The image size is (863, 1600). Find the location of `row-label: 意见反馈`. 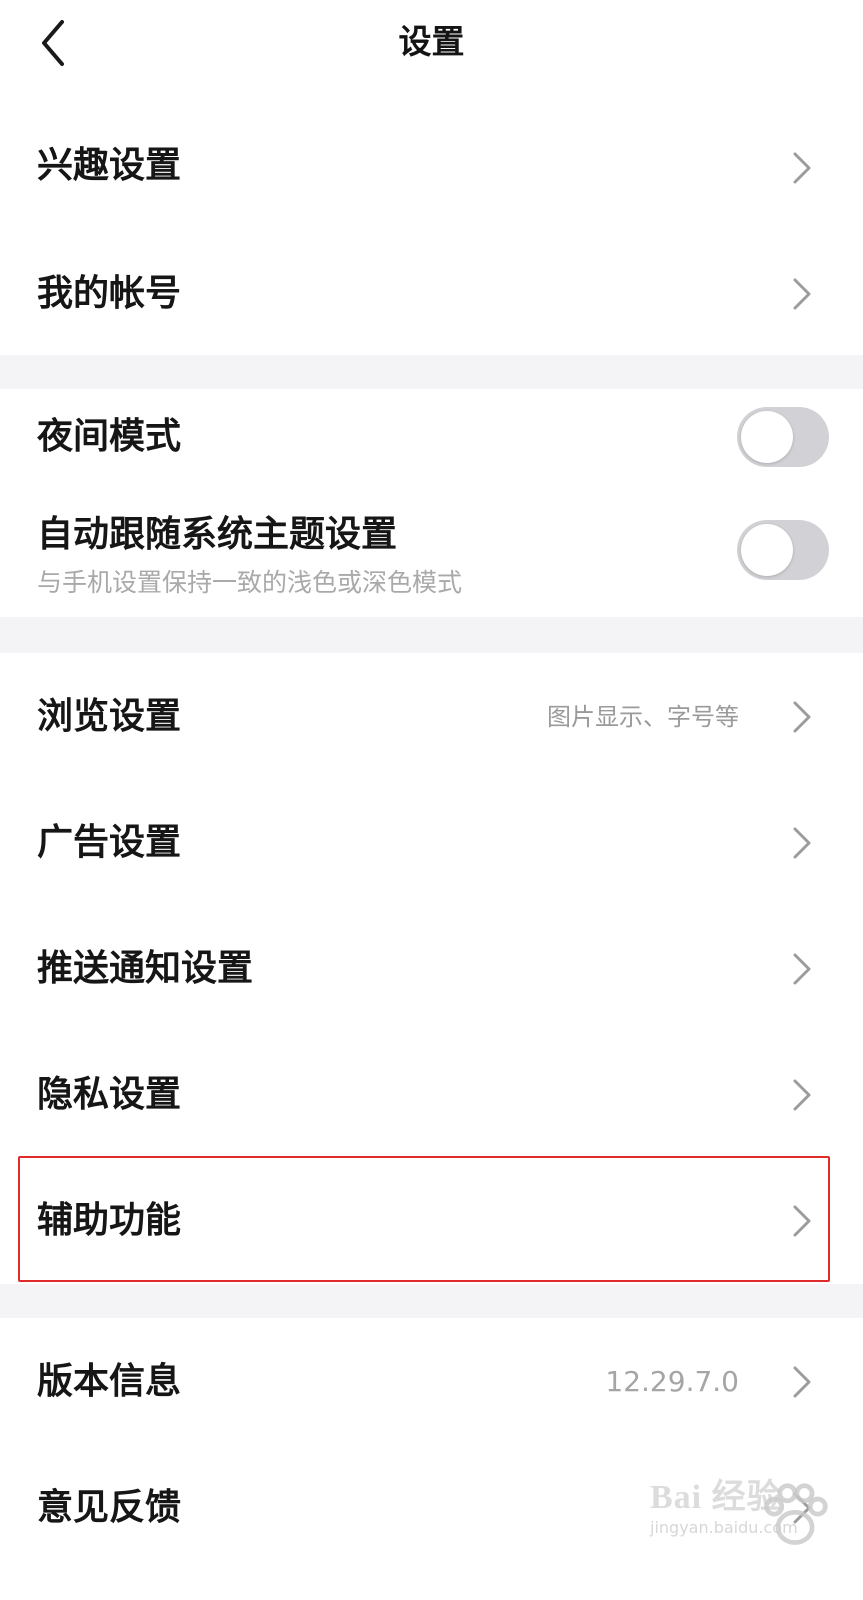

row-label: 意见反馈 is located at coordinates (109, 1507).